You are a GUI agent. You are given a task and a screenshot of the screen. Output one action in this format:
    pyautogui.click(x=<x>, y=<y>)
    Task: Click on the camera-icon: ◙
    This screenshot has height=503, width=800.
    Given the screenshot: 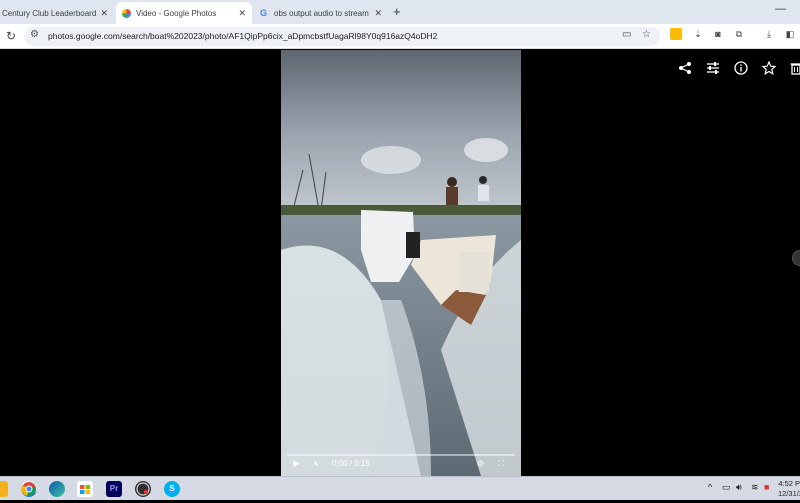 What is the action you would take?
    pyautogui.click(x=718, y=34)
    